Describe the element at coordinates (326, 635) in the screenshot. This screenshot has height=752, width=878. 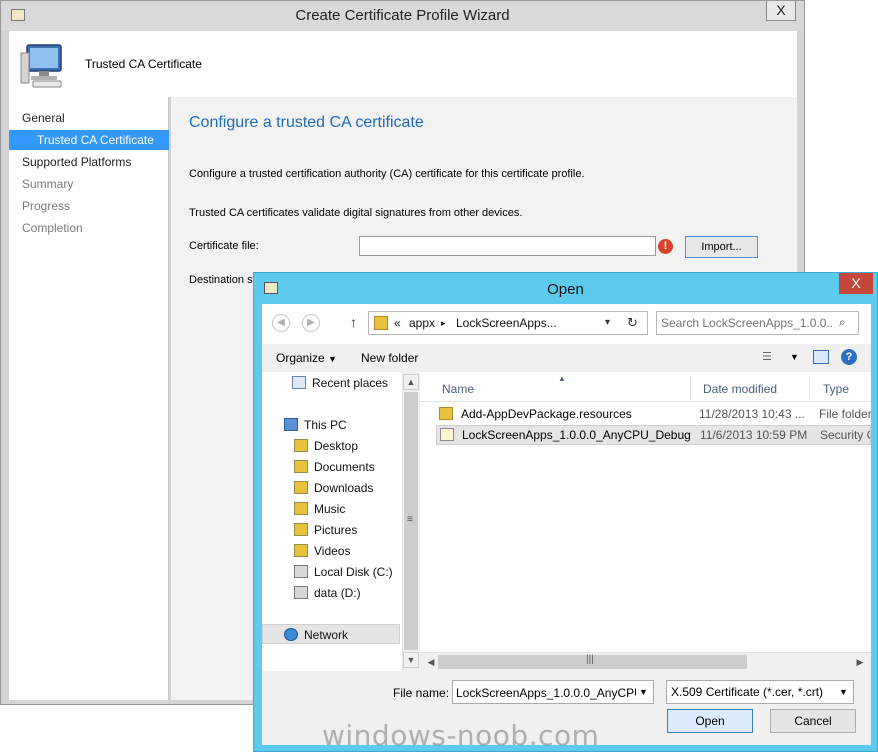
I see `nav-network-label: Network` at that location.